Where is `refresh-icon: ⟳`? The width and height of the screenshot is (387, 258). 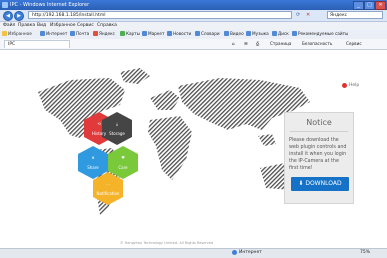
refresh-icon: ⟳ is located at coordinates (298, 15).